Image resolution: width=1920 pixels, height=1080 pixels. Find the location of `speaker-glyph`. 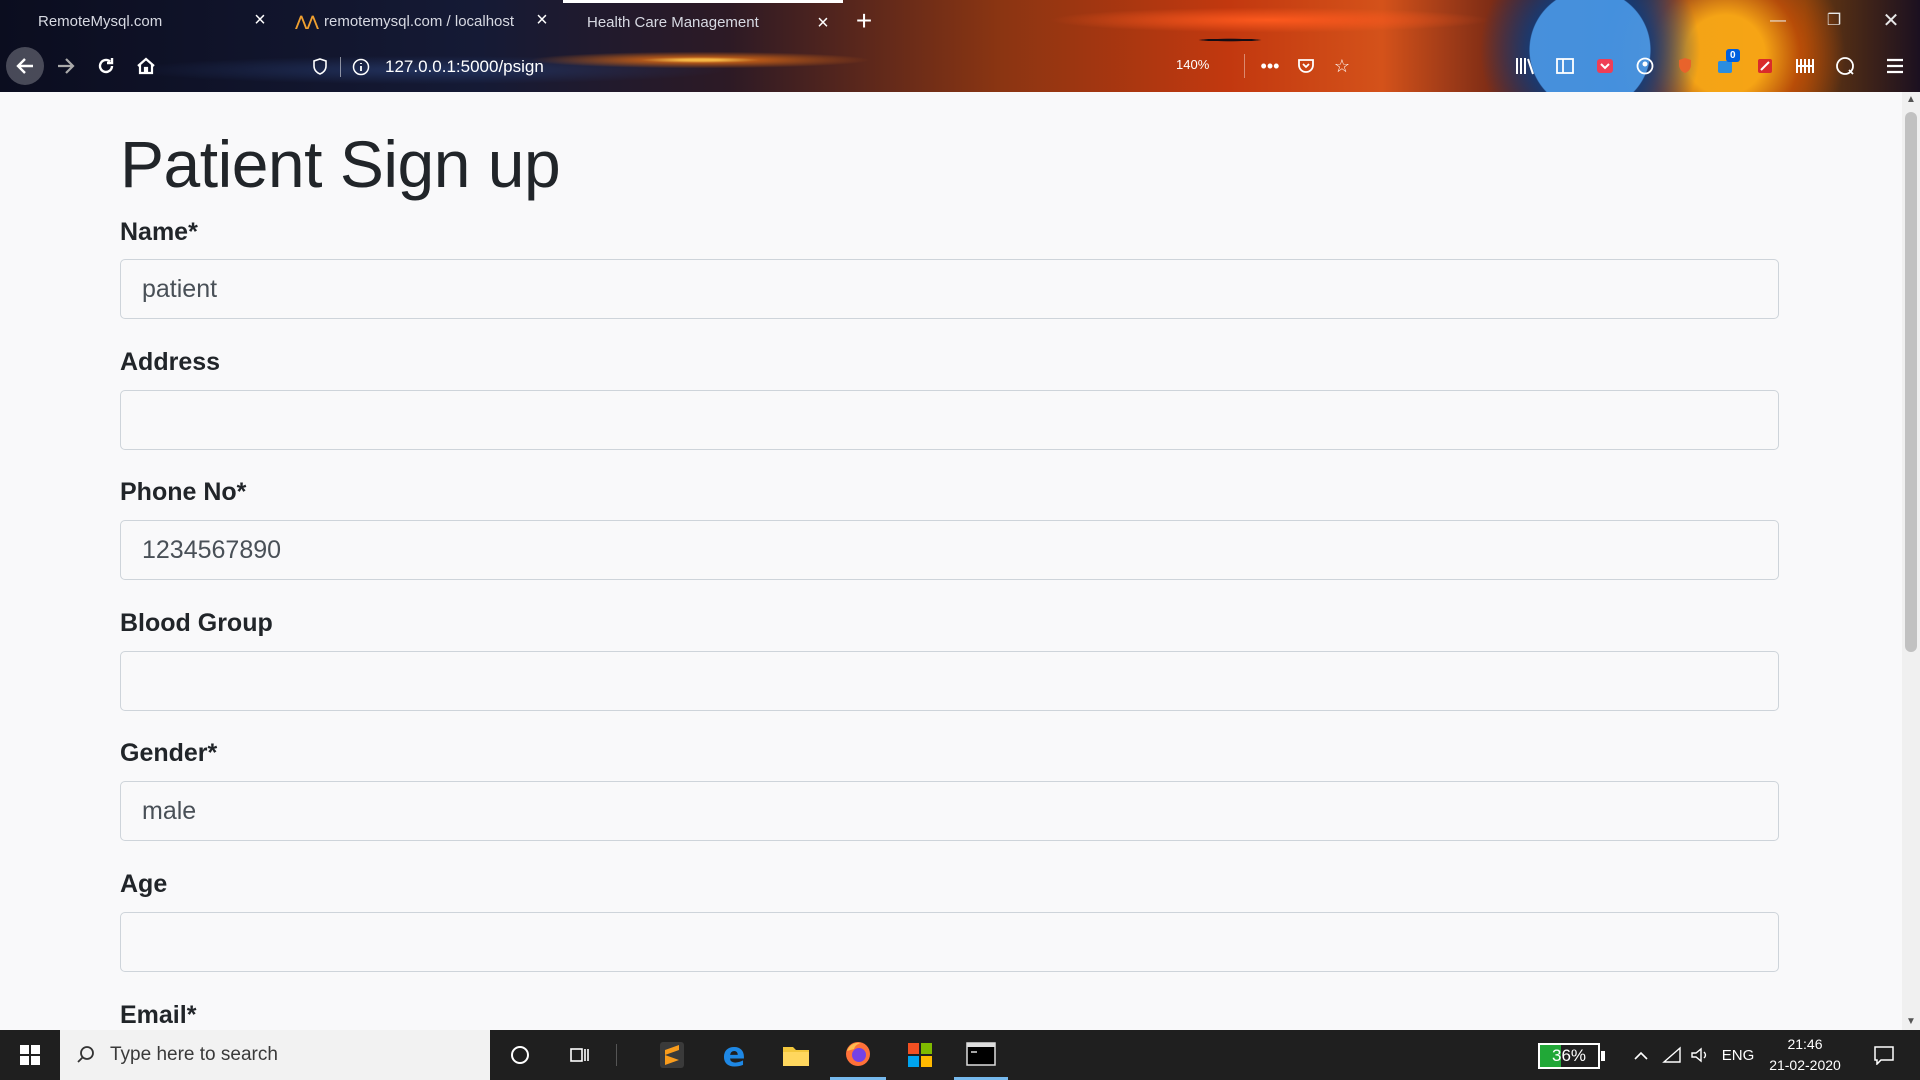

speaker-glyph is located at coordinates (1699, 1055).